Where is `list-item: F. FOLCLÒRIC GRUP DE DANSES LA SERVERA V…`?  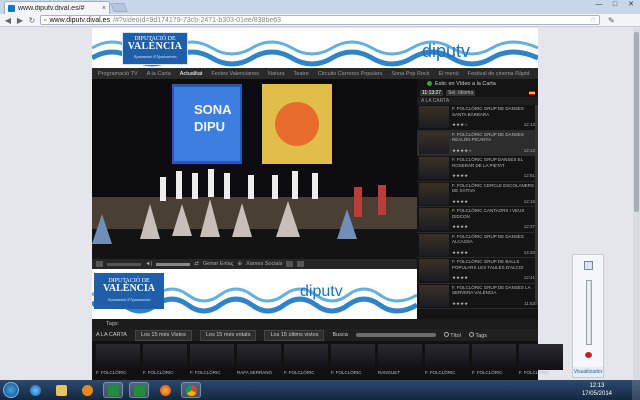
list-item: F. FOLCLÒRIC GRUP DE DANSES LA SERVERA V… is located at coordinates (477, 296).